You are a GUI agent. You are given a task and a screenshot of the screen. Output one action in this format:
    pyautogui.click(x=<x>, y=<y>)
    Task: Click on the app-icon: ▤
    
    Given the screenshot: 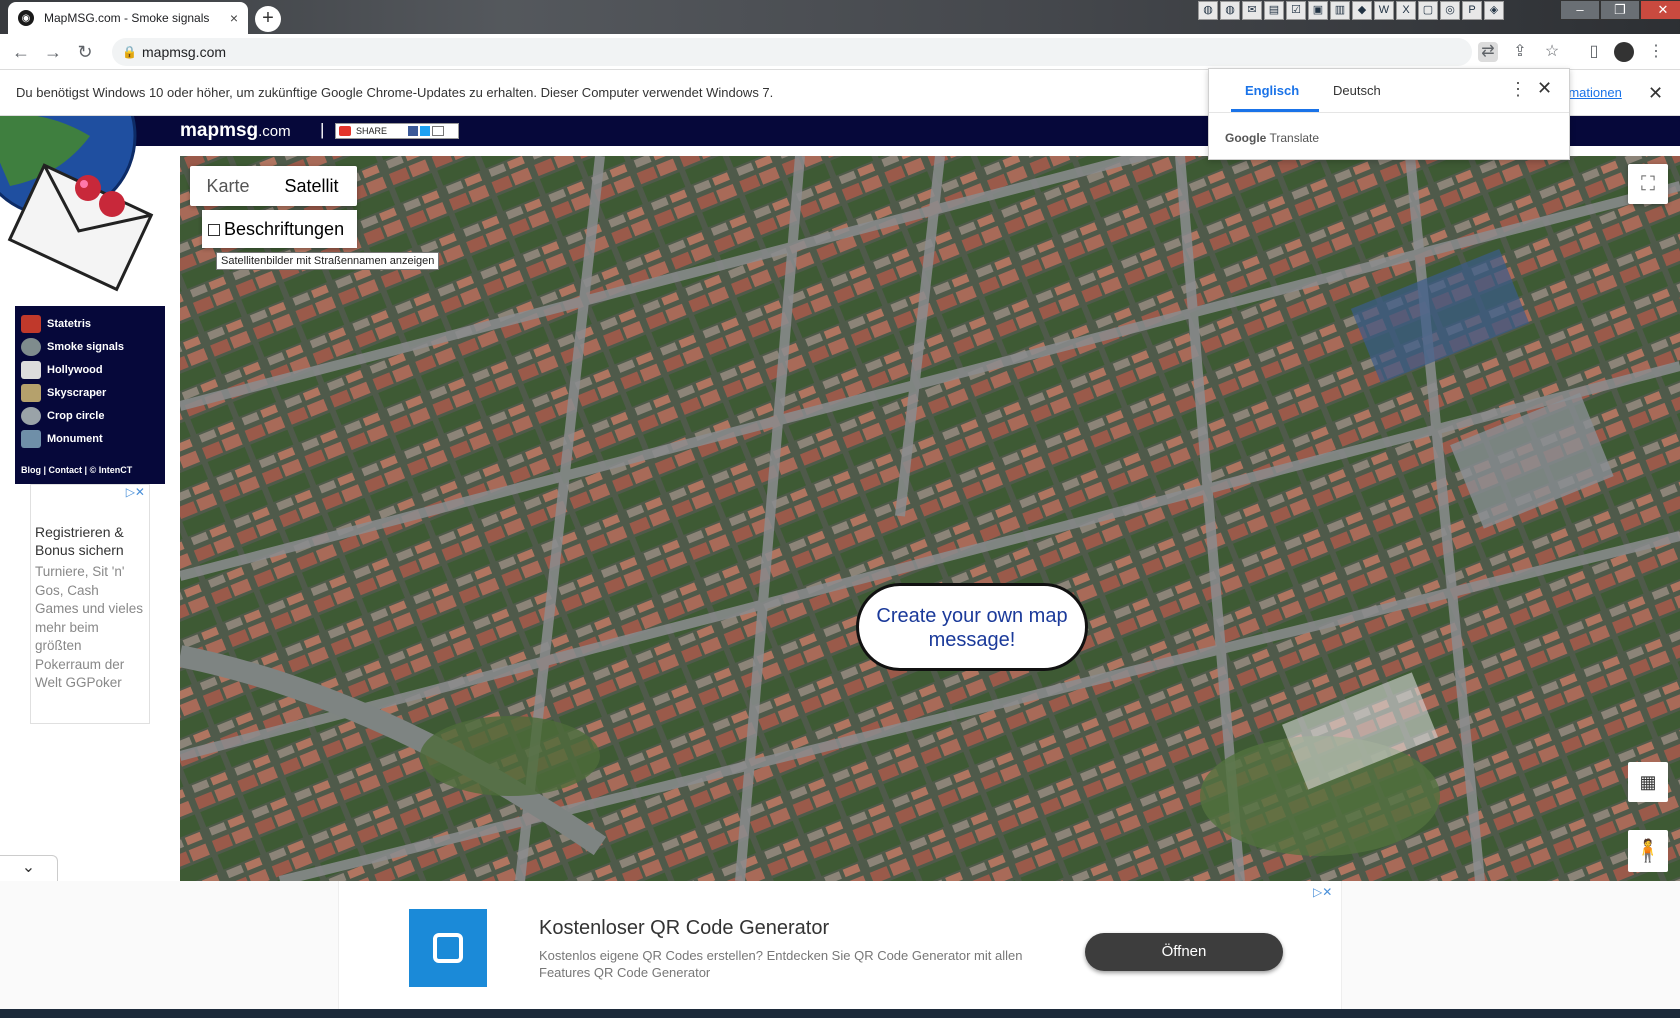 What is the action you would take?
    pyautogui.click(x=1274, y=10)
    